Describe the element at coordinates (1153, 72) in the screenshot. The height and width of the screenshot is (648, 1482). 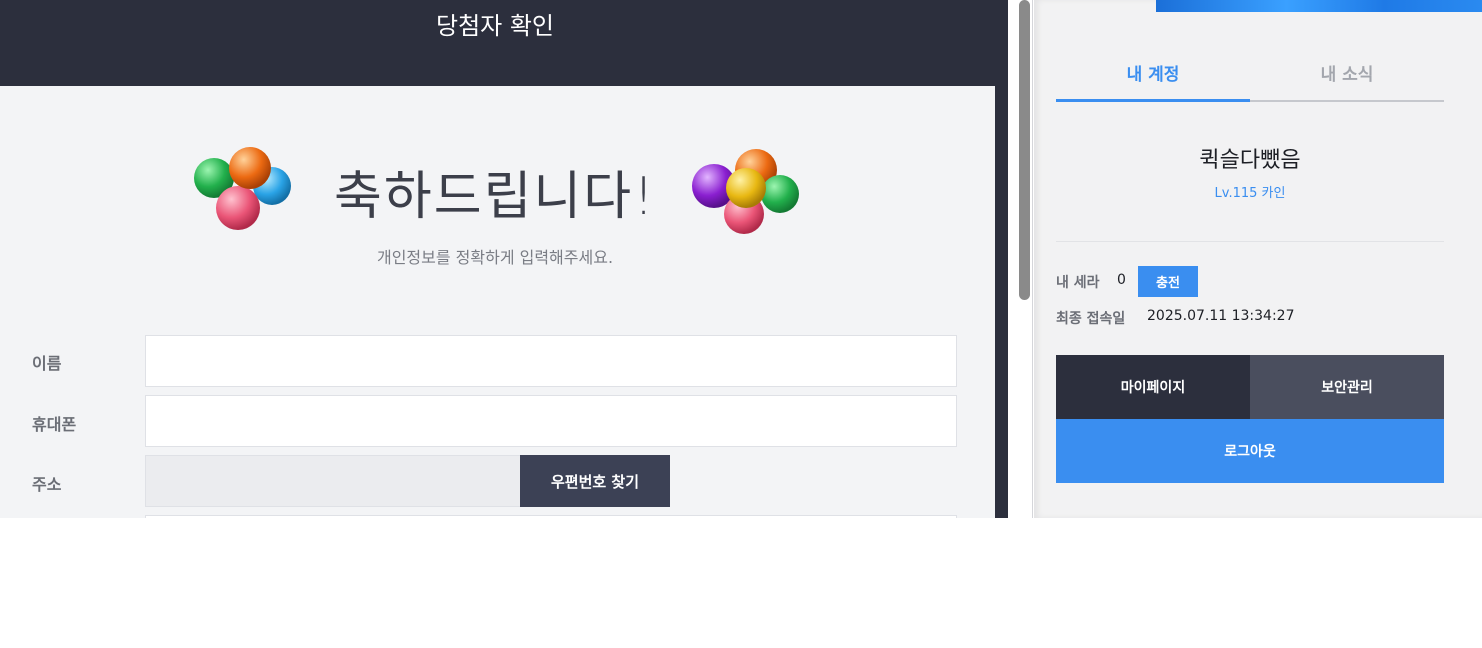
I see `tab-my-account: 내 계정` at that location.